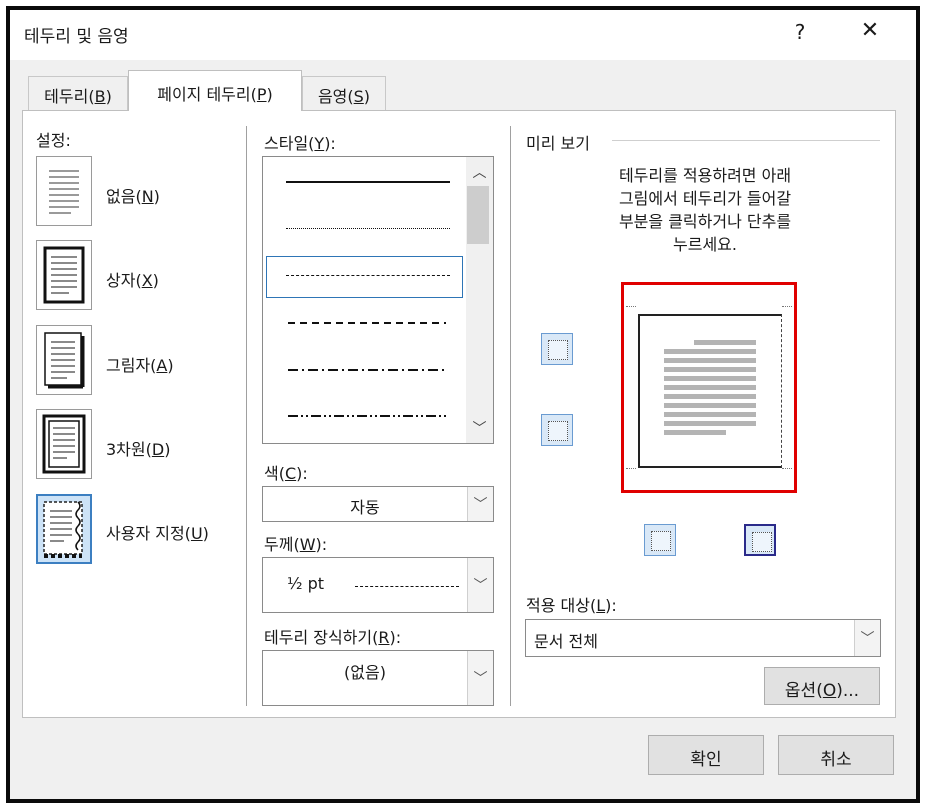 This screenshot has width=926, height=809. What do you see at coordinates (300, 143) in the screenshot?
I see `style-label: 스타일(Y):` at bounding box center [300, 143].